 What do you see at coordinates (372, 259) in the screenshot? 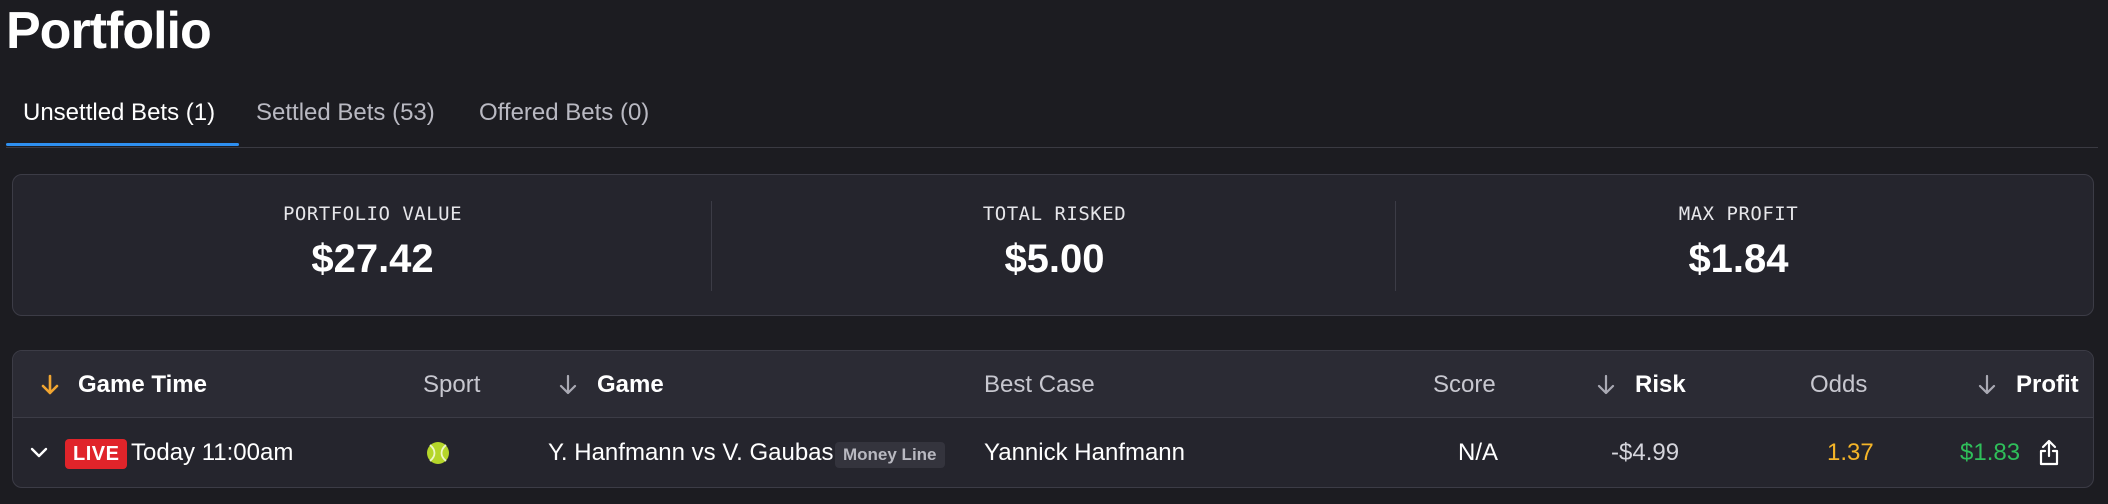
I see `portfolio-value-amount: $27.42` at bounding box center [372, 259].